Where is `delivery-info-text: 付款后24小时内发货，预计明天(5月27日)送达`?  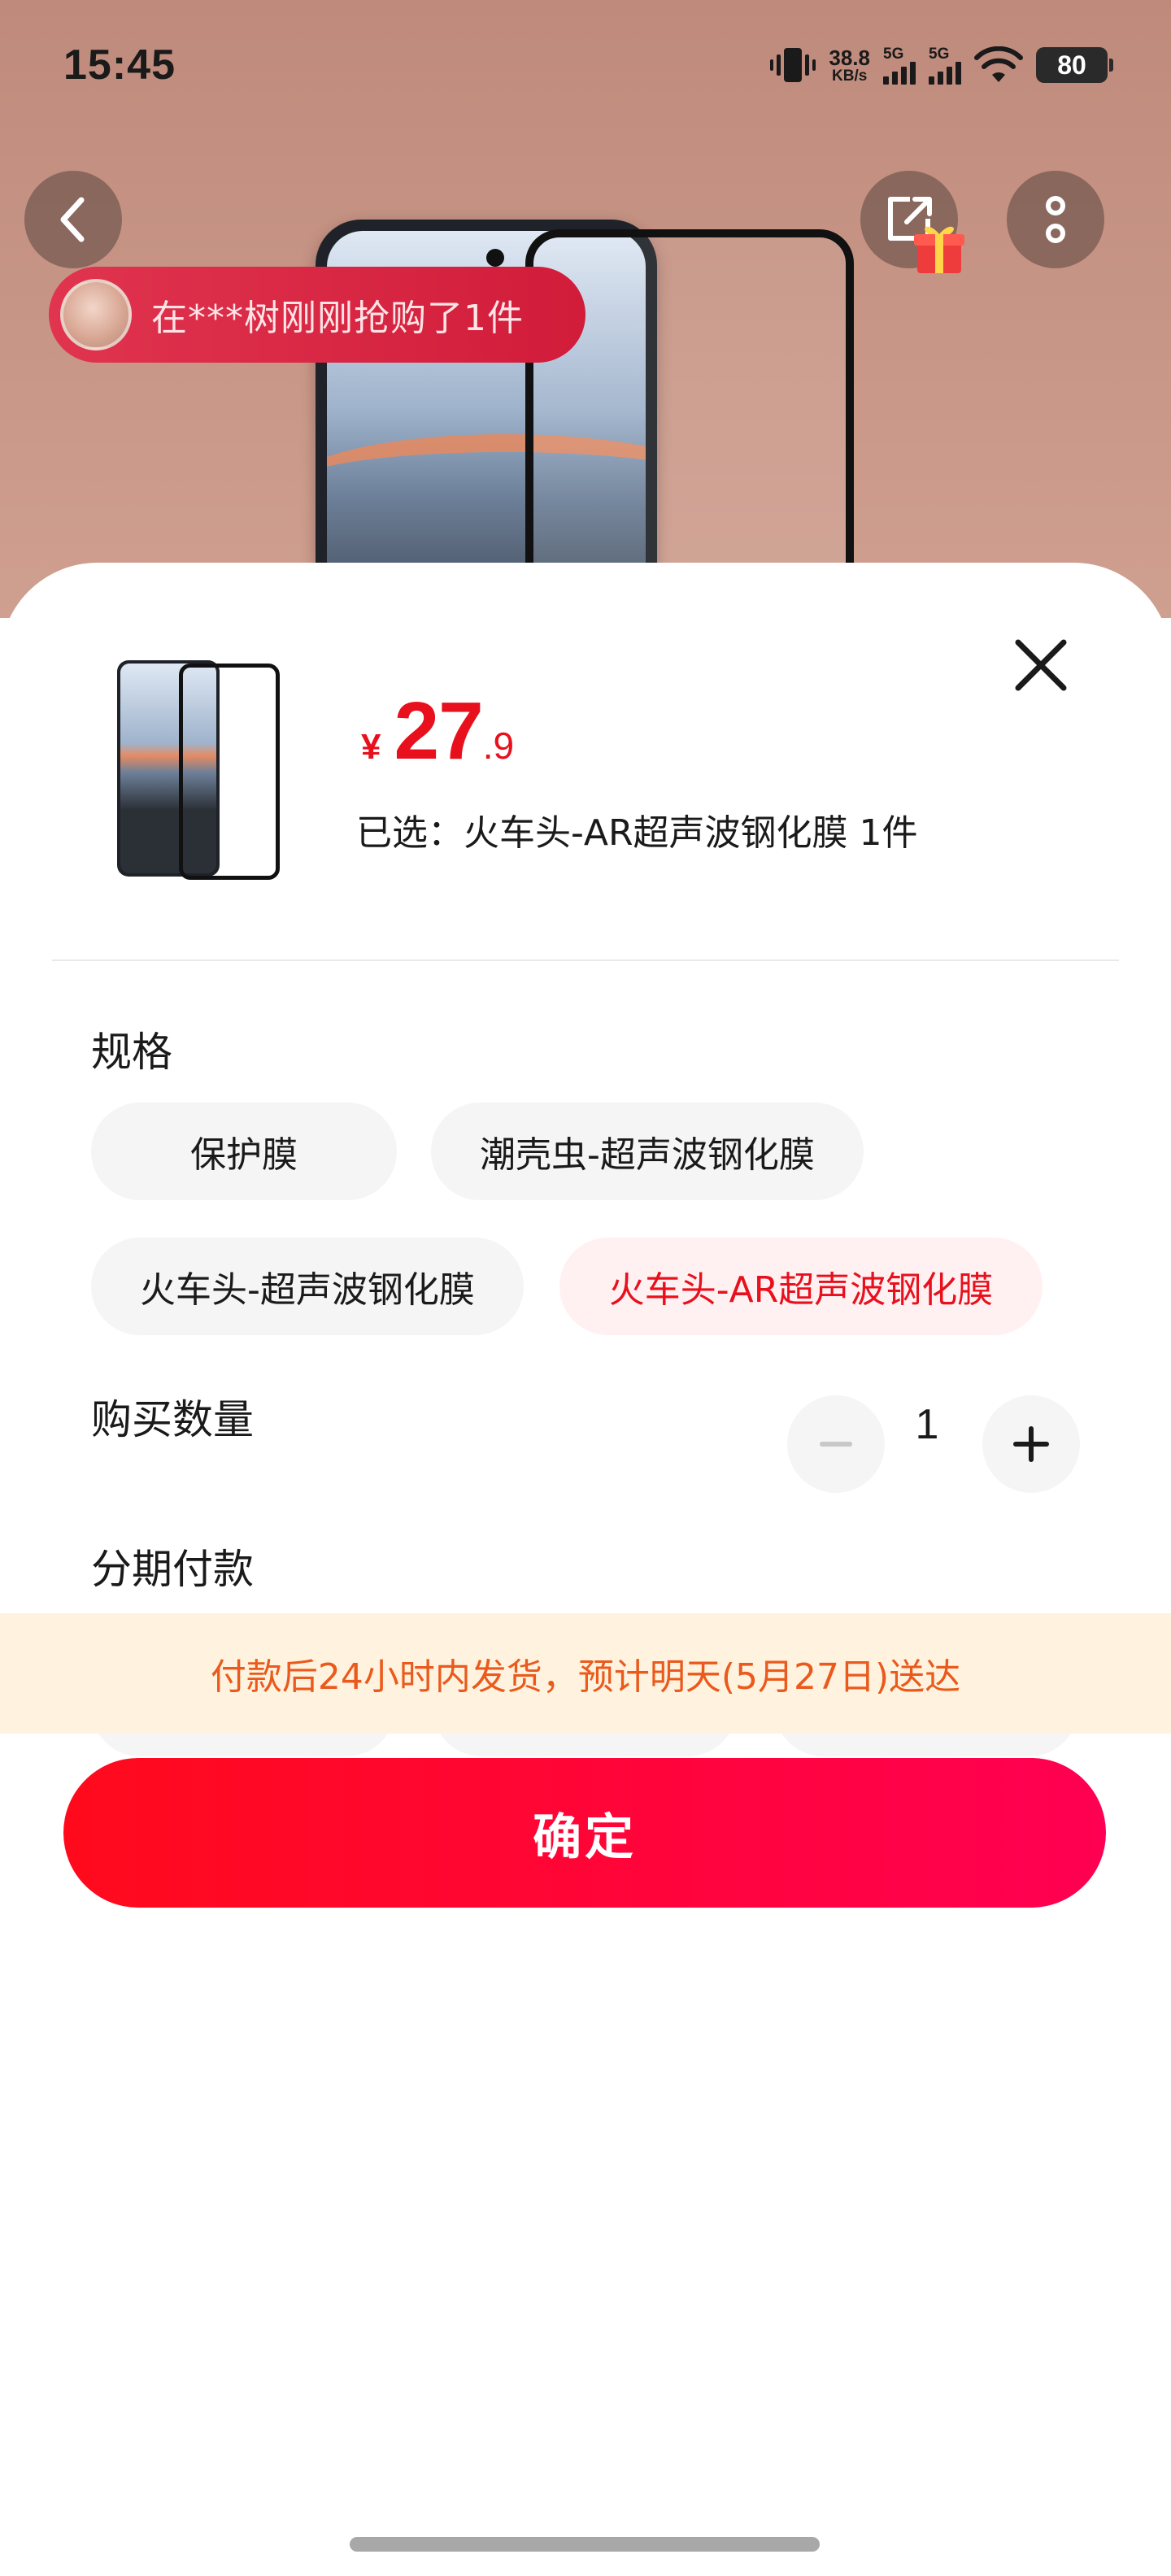 delivery-info-text: 付款后24小时内发货，预计明天(5月27日)送达 is located at coordinates (585, 1677).